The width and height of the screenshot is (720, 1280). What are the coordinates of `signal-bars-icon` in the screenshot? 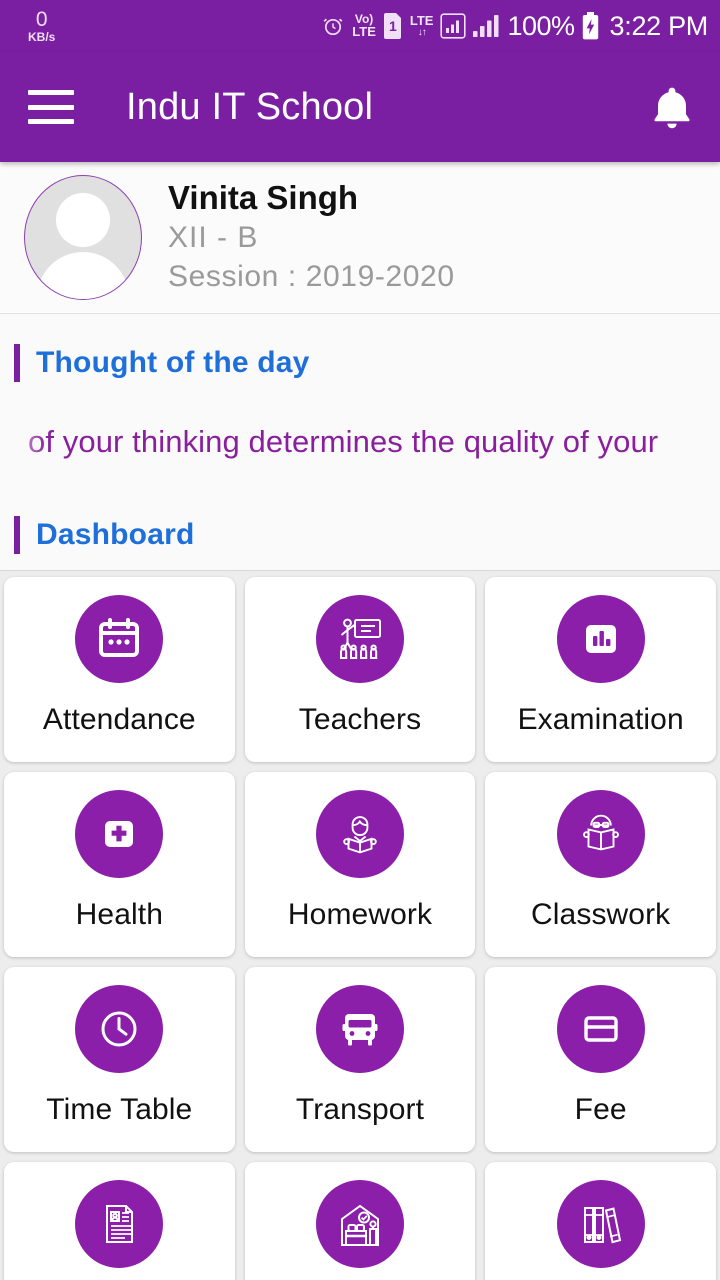 It's located at (486, 26).